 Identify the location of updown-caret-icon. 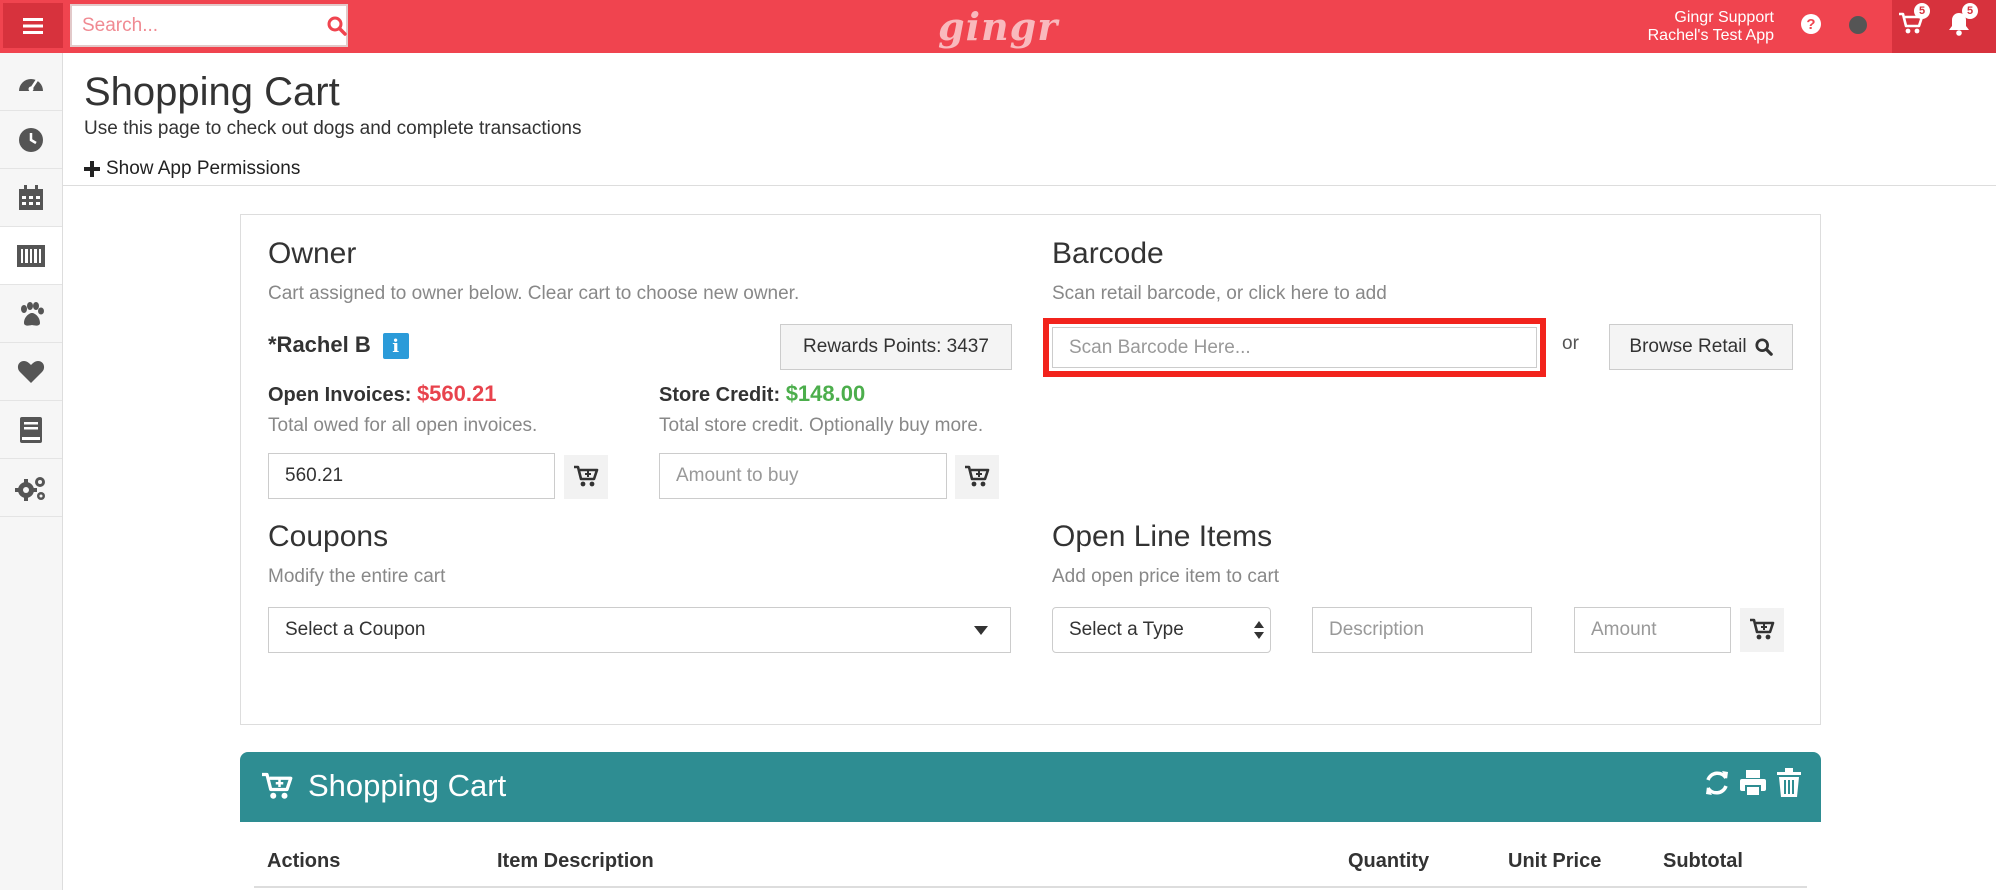
(1259, 630).